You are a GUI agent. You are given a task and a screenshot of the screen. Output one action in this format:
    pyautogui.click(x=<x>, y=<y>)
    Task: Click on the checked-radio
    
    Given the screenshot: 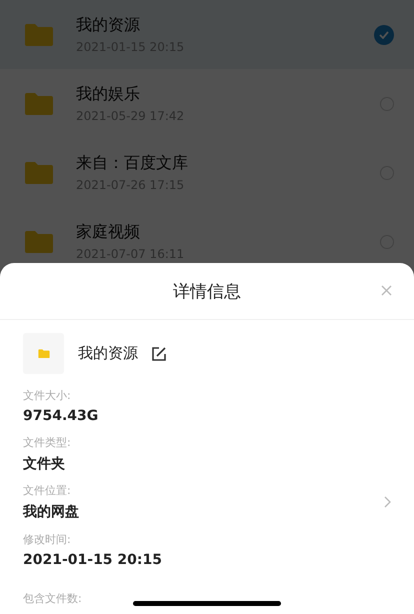 What is the action you would take?
    pyautogui.click(x=384, y=34)
    